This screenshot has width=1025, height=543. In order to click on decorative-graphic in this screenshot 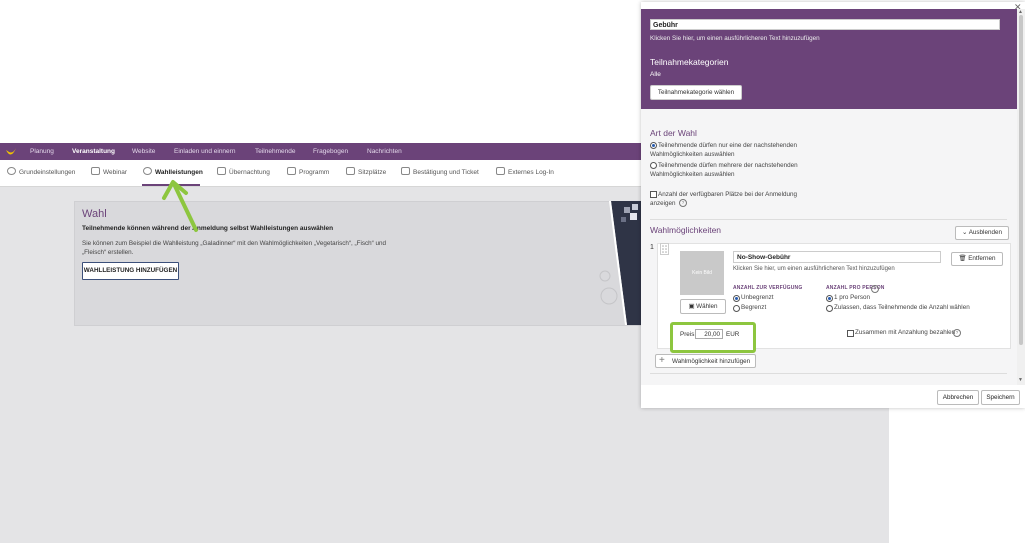, I will do `click(620, 263)`.